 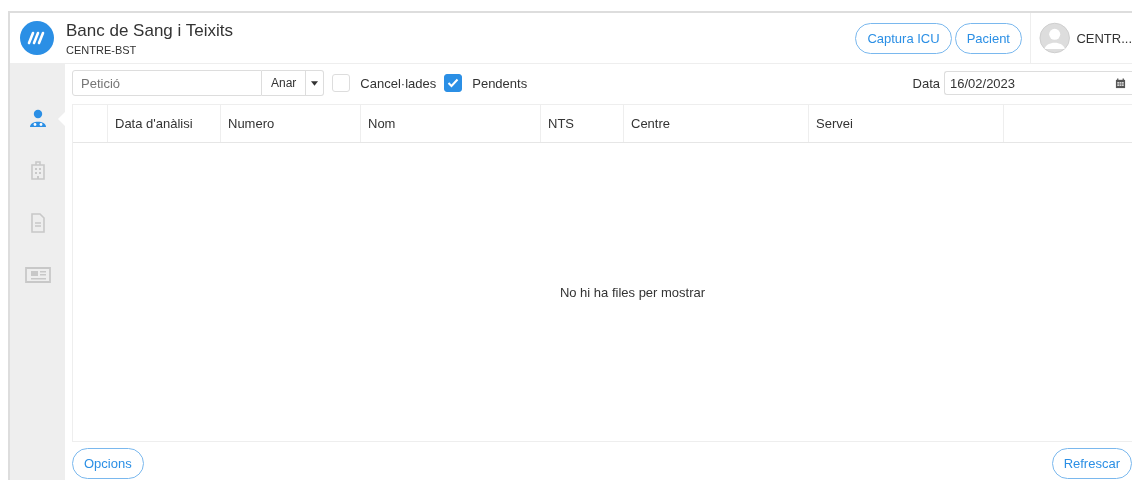 I want to click on caret-icon, so click(x=315, y=83).